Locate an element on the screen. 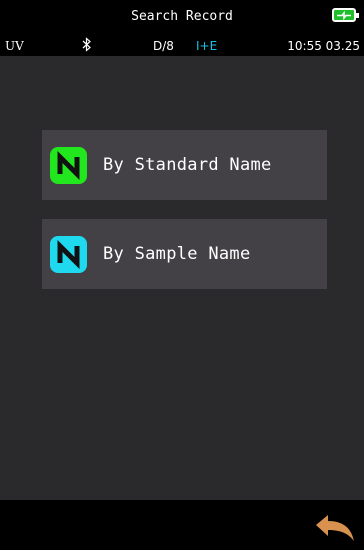 This screenshot has height=550, width=364. bluetooth-icon is located at coordinates (87, 46).